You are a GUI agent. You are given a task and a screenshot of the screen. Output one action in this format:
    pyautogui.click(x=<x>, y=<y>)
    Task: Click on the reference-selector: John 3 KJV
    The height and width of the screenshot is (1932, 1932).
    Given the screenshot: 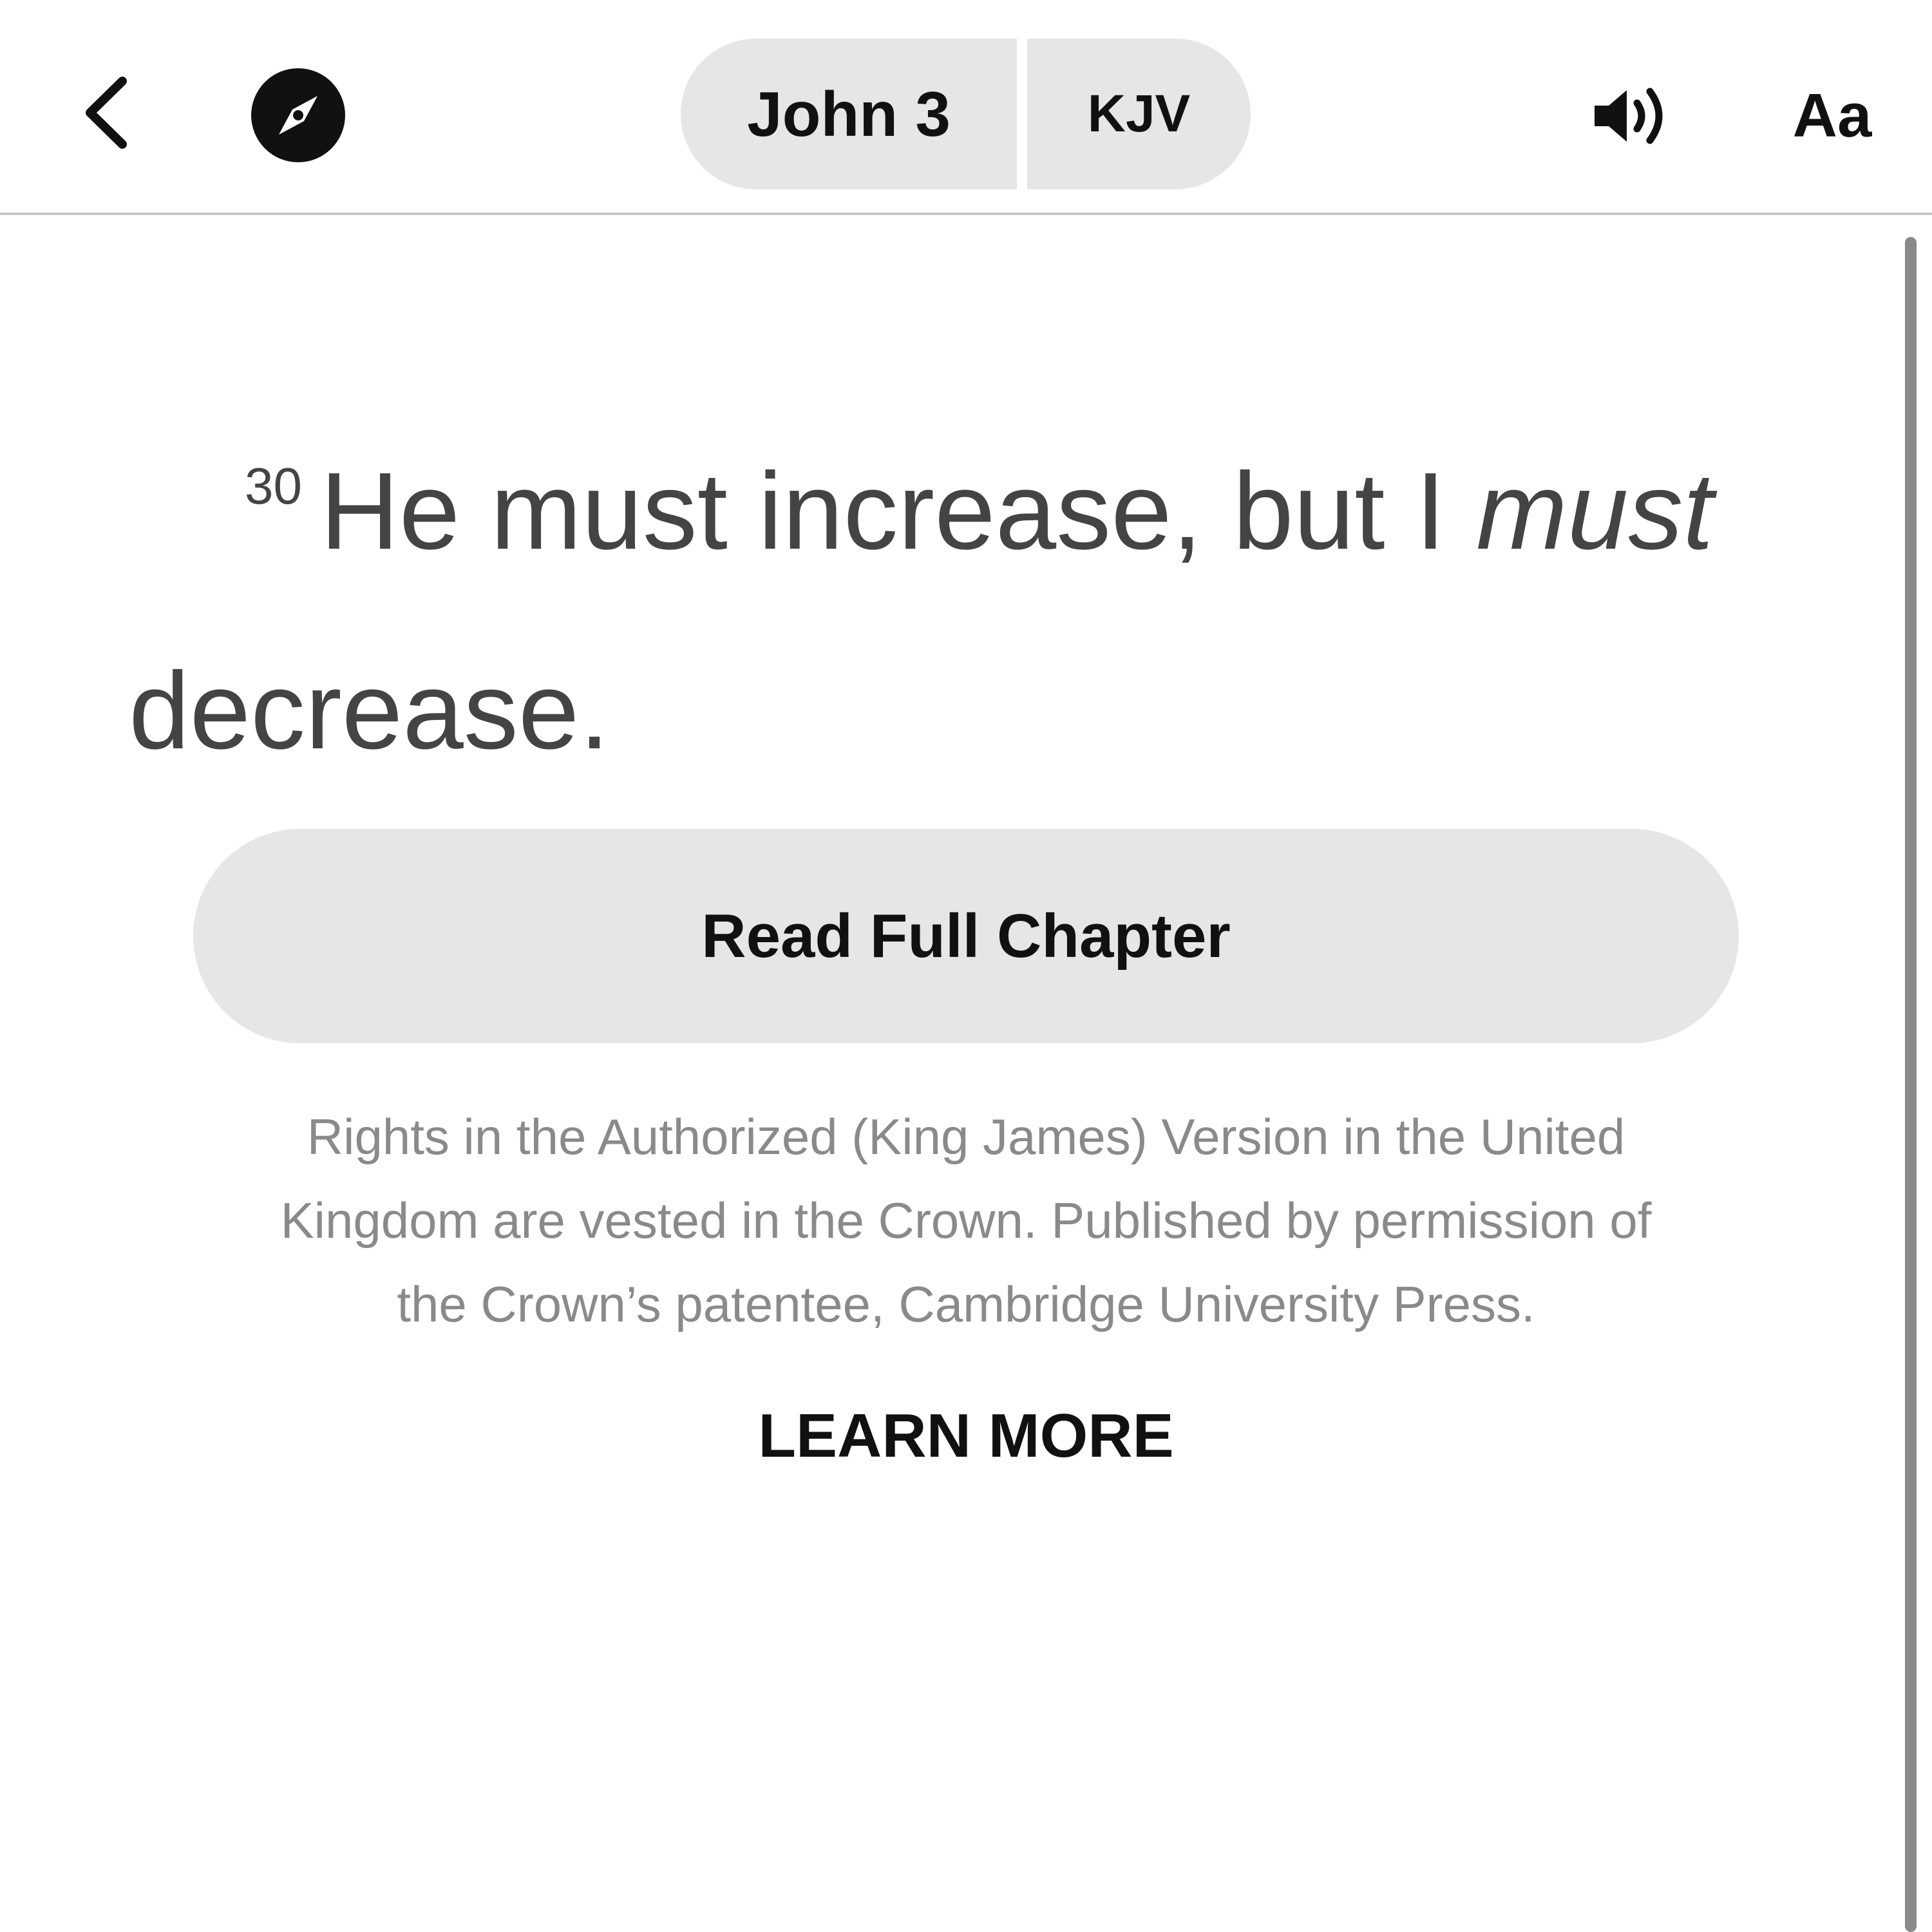 What is the action you would take?
    pyautogui.click(x=966, y=114)
    